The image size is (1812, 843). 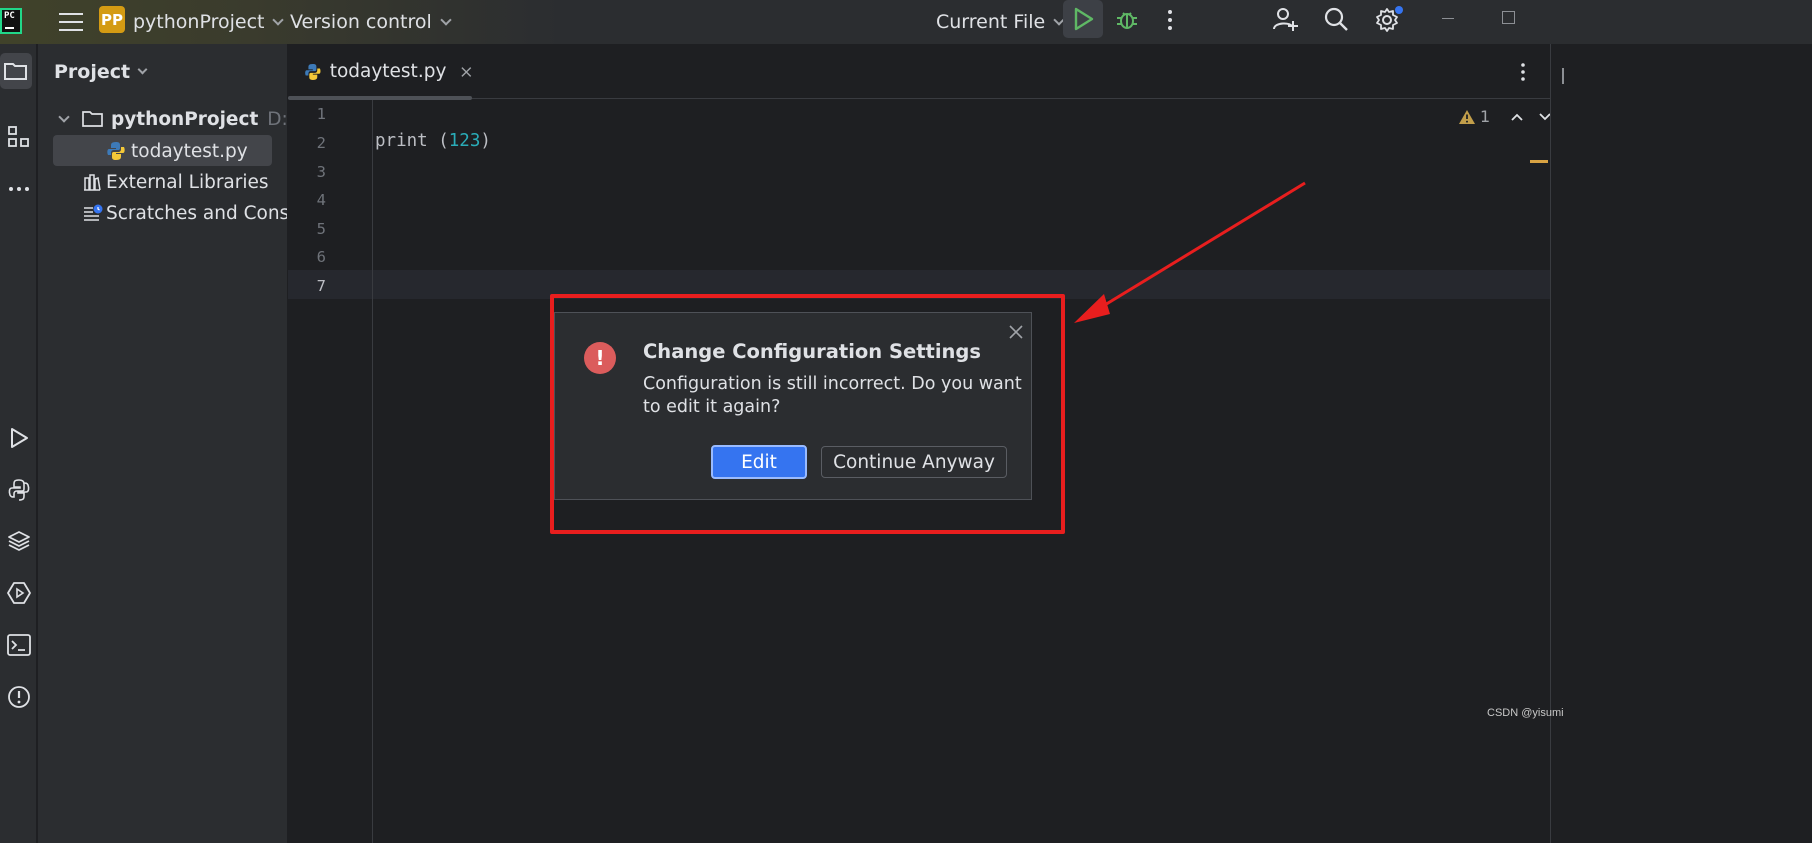 What do you see at coordinates (1563, 76) in the screenshot?
I see `right-strip-icon` at bounding box center [1563, 76].